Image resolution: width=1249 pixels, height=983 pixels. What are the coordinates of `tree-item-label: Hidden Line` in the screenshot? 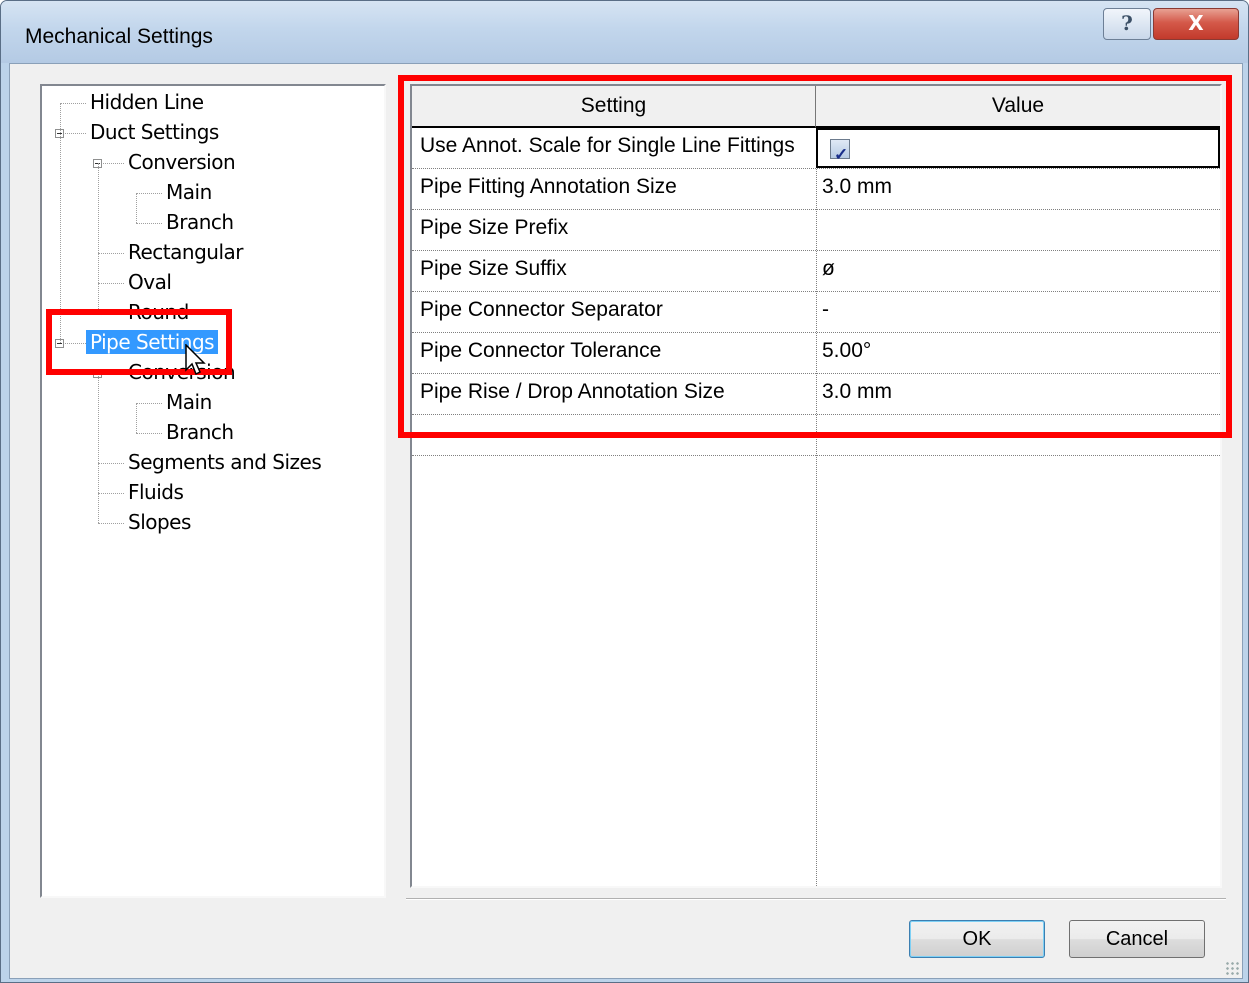 It's located at (147, 102).